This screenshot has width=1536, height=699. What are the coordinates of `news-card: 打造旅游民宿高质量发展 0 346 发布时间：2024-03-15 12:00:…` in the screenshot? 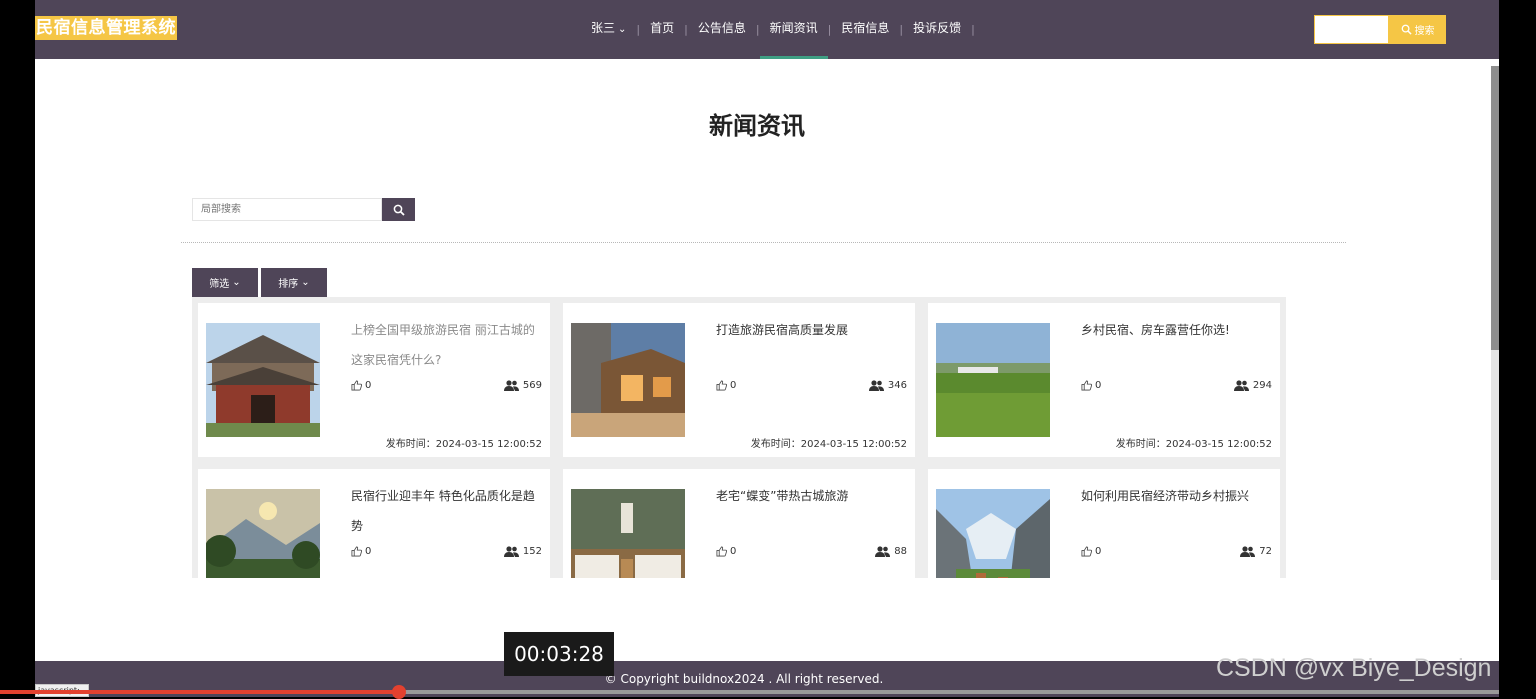 It's located at (739, 380).